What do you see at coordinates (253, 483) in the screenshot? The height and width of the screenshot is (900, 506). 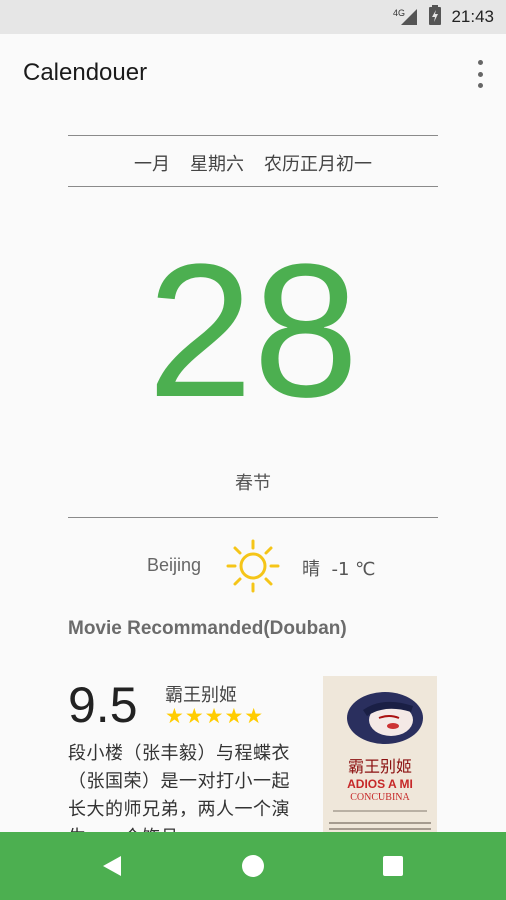 I see `festival-label: 春节` at bounding box center [253, 483].